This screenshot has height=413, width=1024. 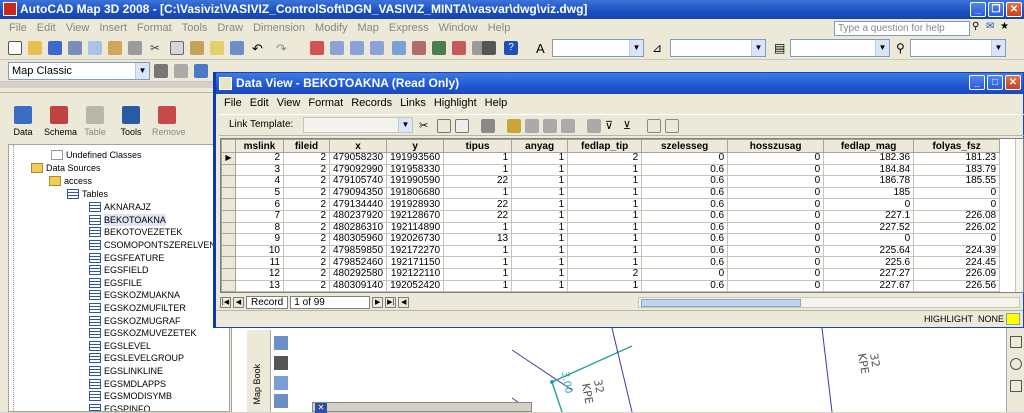 What do you see at coordinates (337, 48) in the screenshot?
I see `zoom-realtime-icon` at bounding box center [337, 48].